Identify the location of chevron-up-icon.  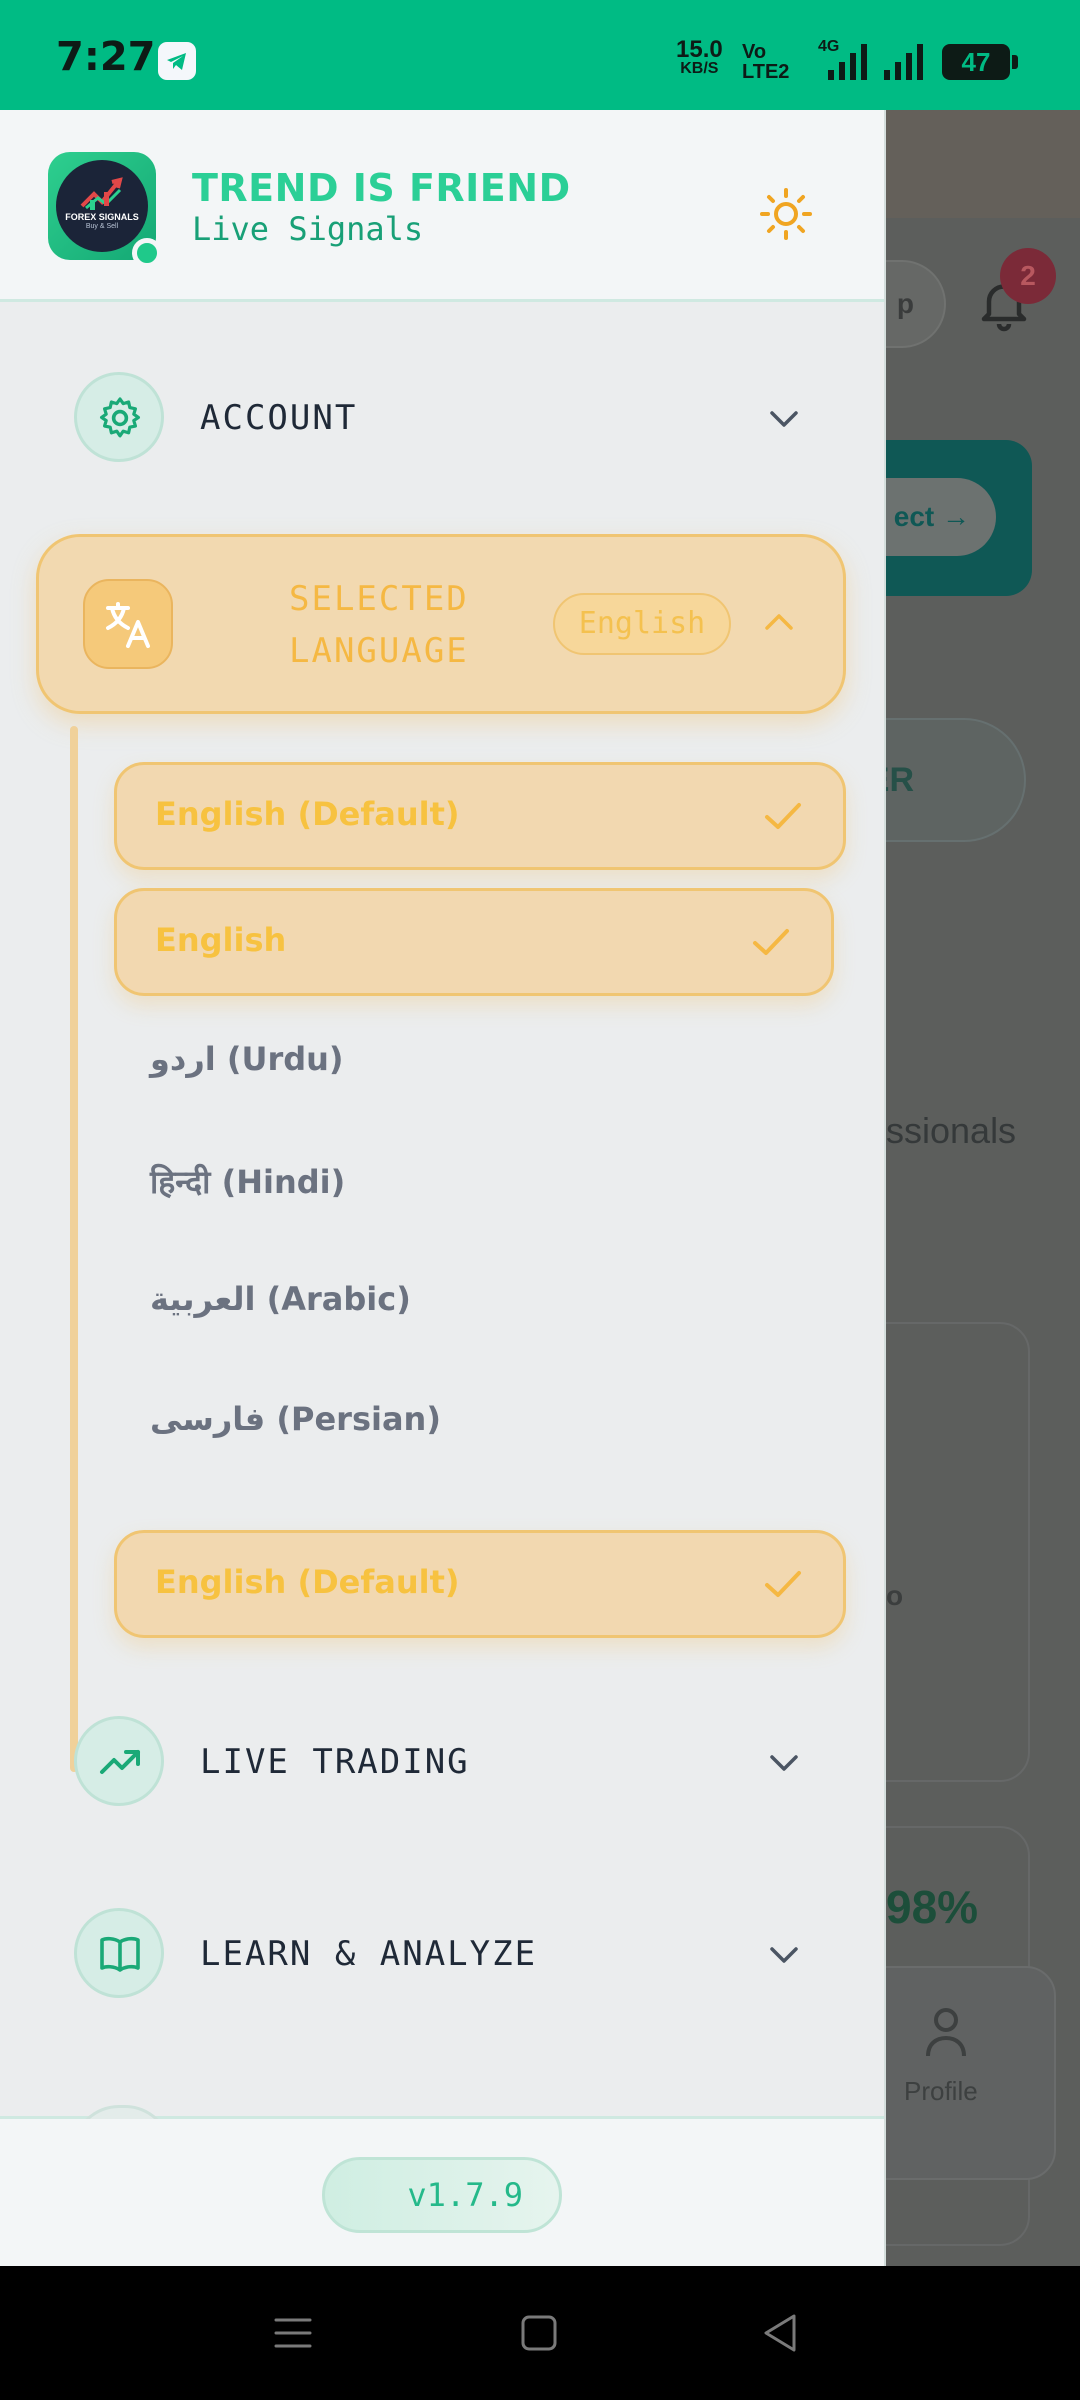
(779, 622).